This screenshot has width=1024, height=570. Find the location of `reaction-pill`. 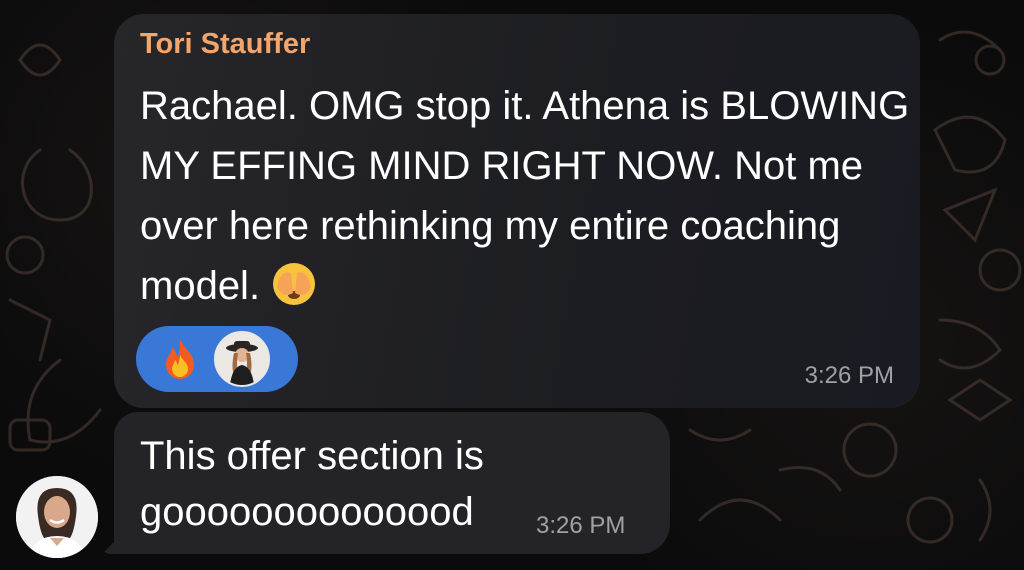

reaction-pill is located at coordinates (217, 359).